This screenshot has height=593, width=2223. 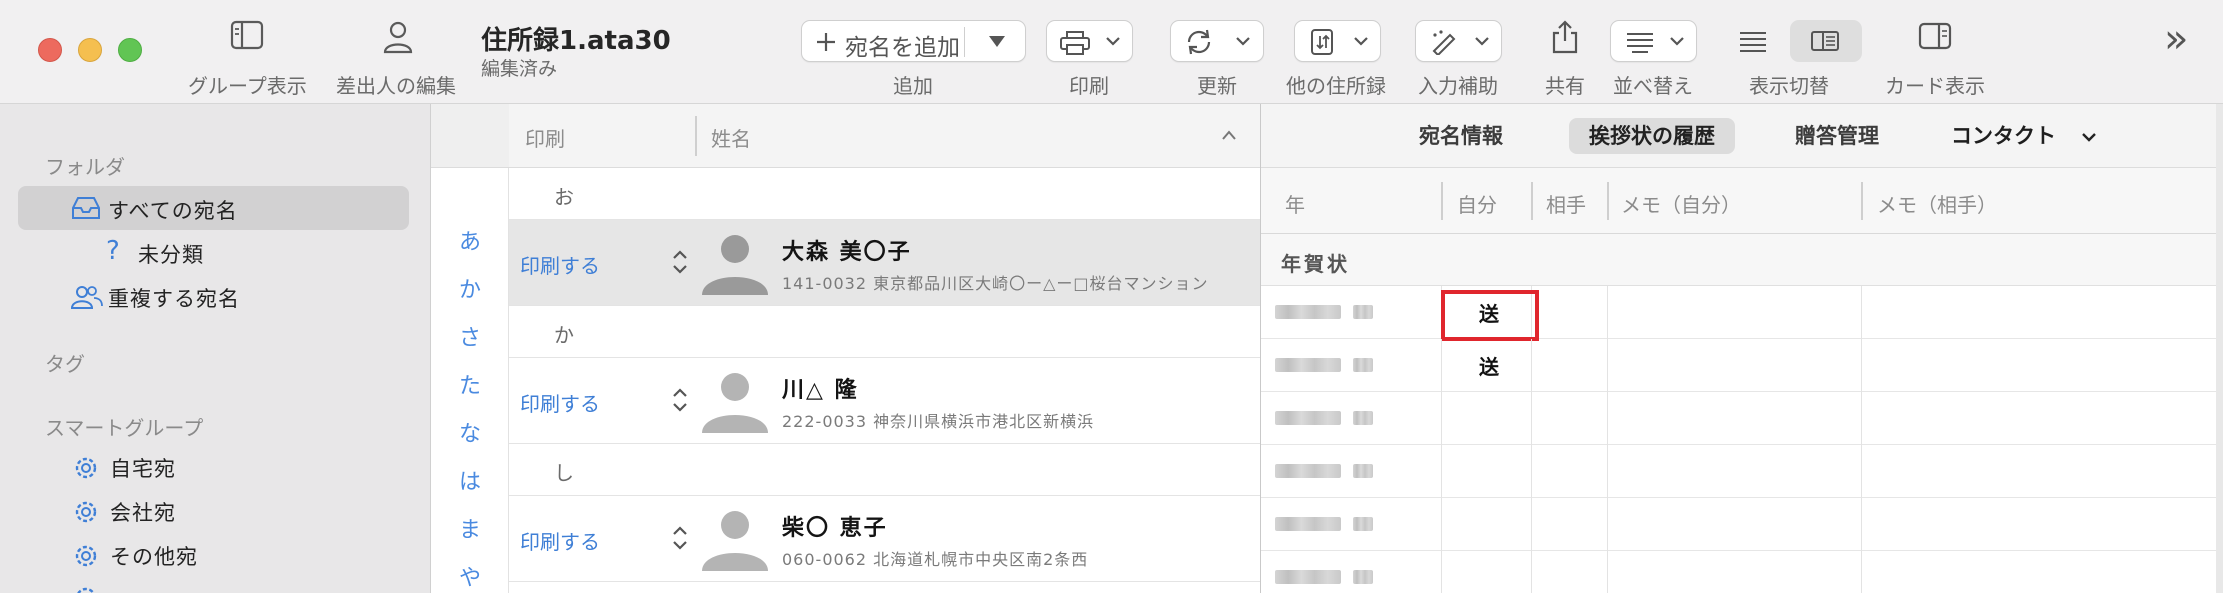 What do you see at coordinates (1337, 41) in the screenshot?
I see `other-address-book-button` at bounding box center [1337, 41].